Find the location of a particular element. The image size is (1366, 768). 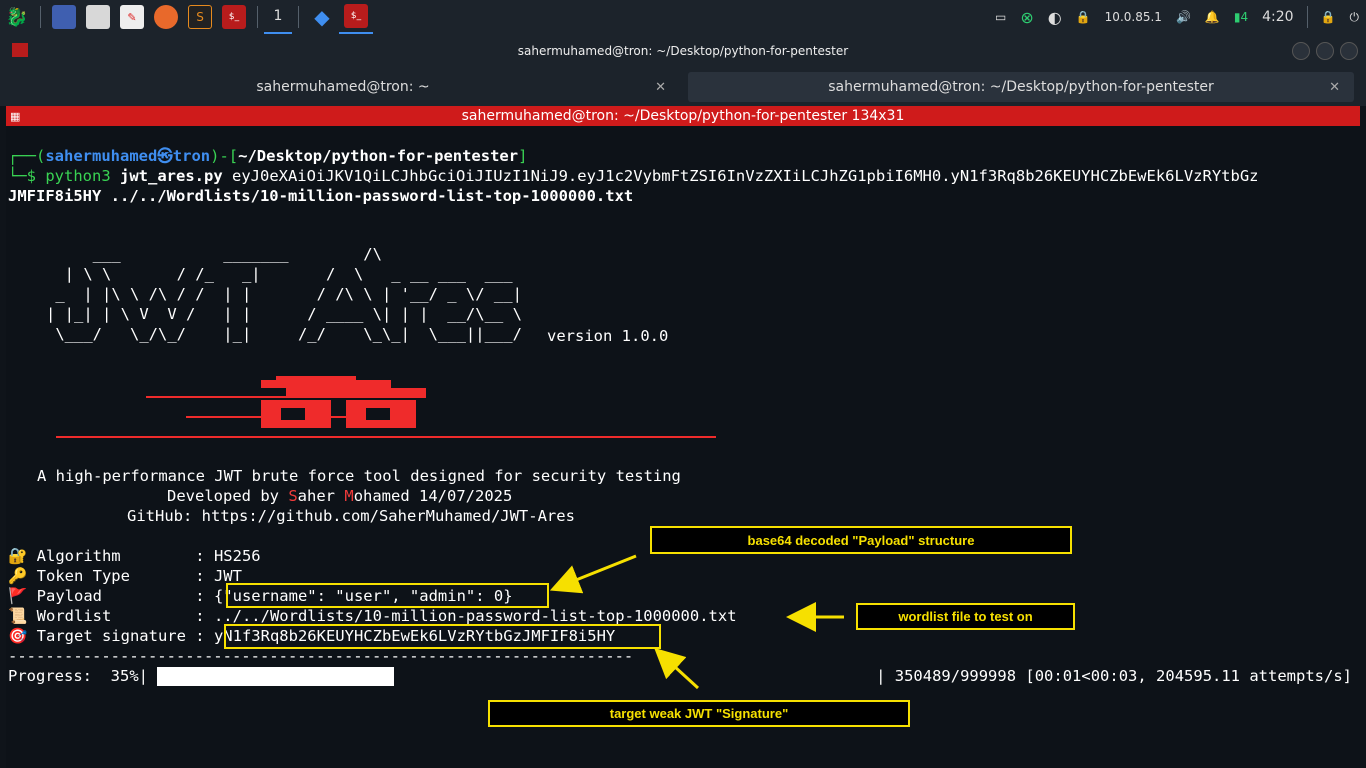

tab-label: sahermuhamed@tron: ~ is located at coordinates (343, 87).